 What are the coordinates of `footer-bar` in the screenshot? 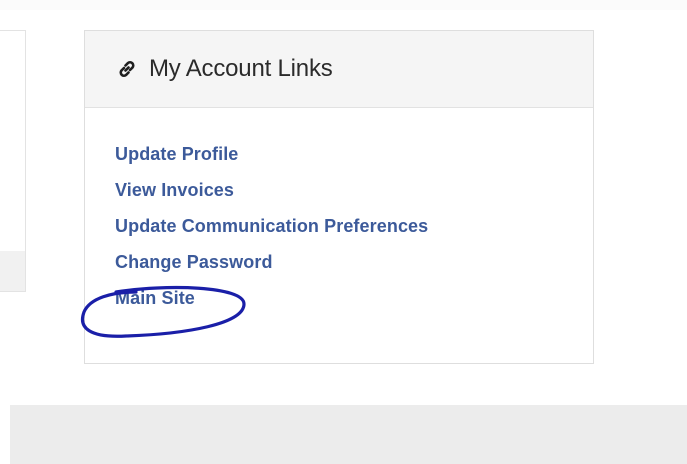 It's located at (348, 434).